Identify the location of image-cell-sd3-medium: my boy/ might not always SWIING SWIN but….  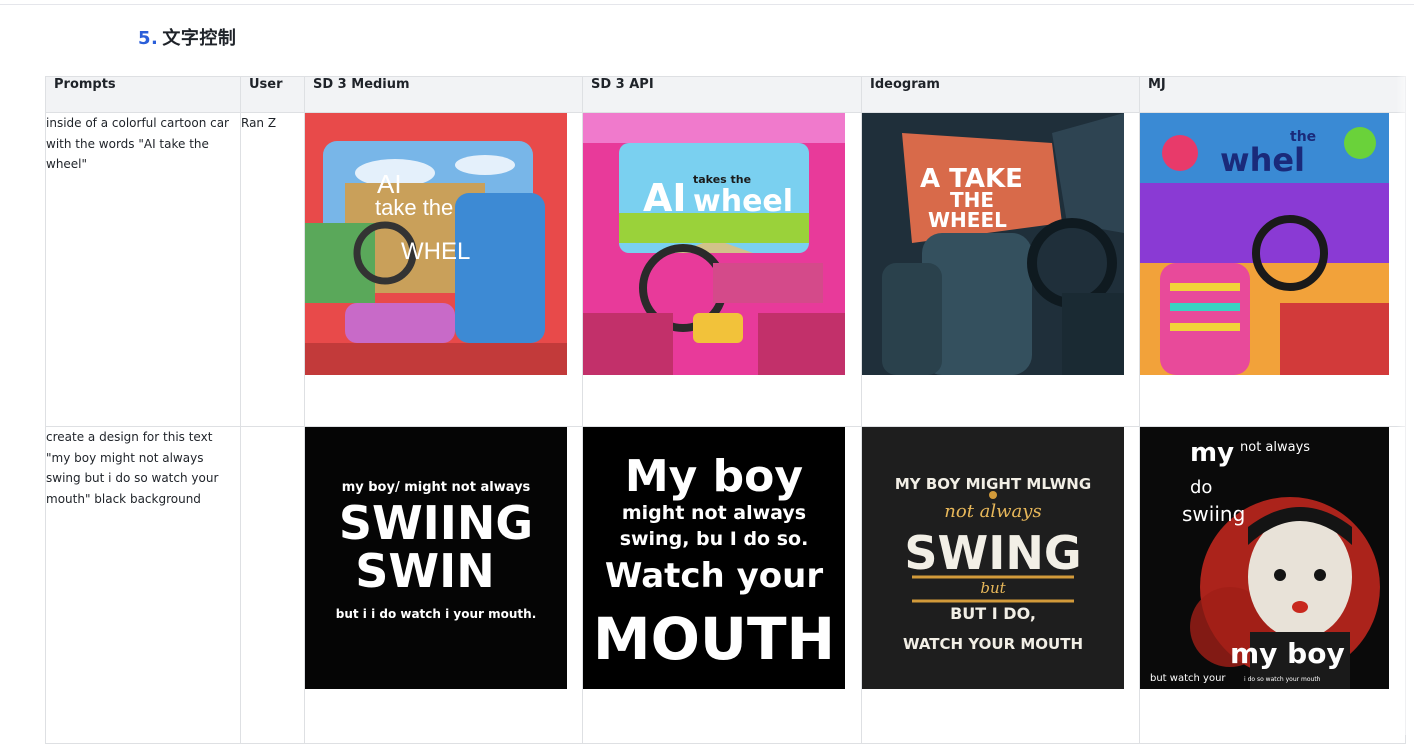
(443, 585).